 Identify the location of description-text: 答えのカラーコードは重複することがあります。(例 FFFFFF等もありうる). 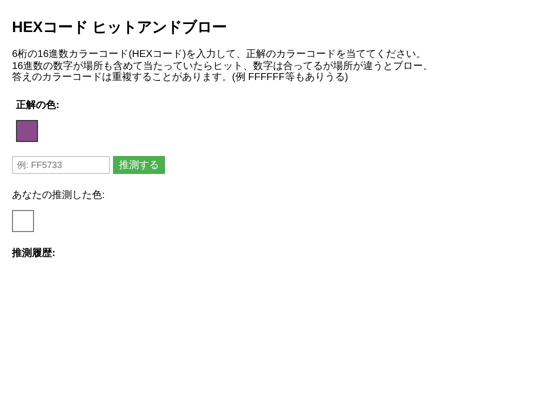
(181, 78).